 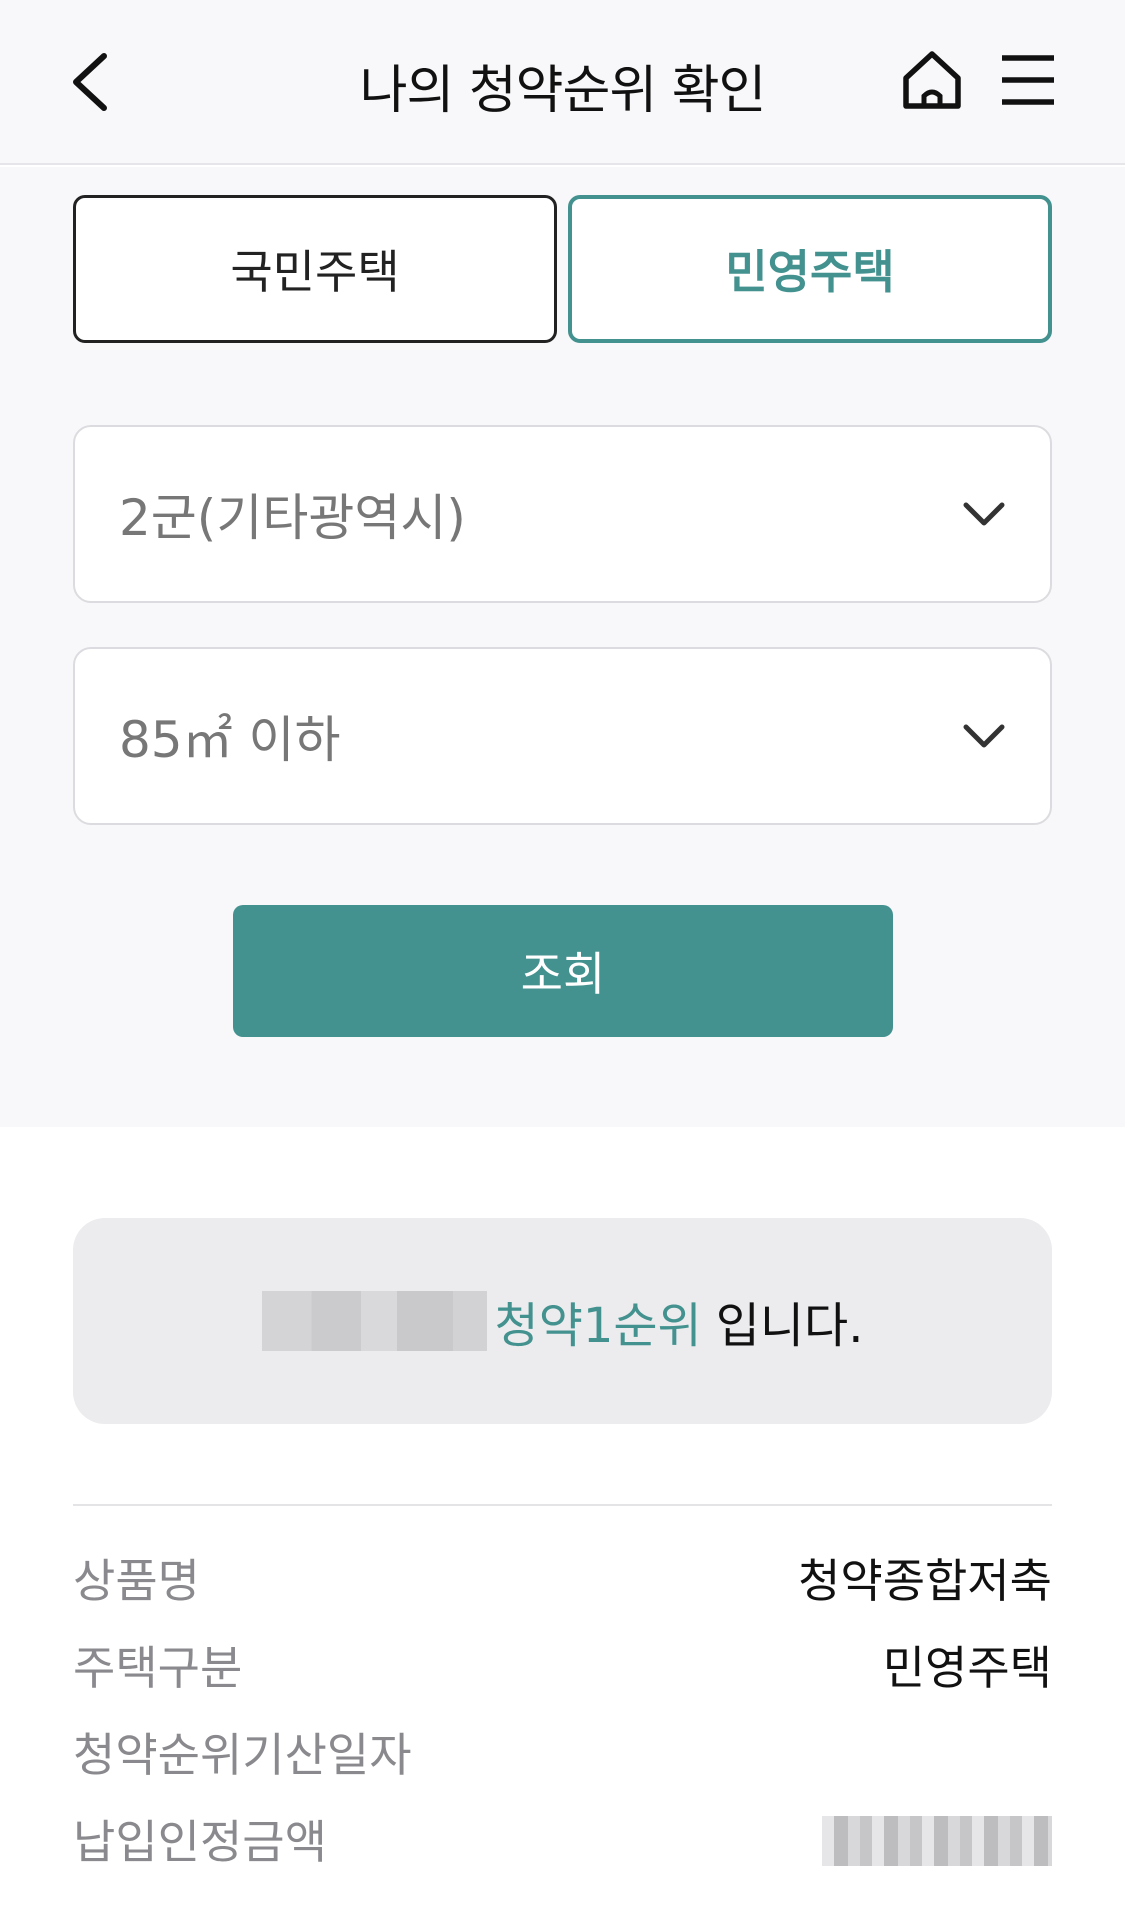 I want to click on result-rank: 청약1순위, so click(x=598, y=1326).